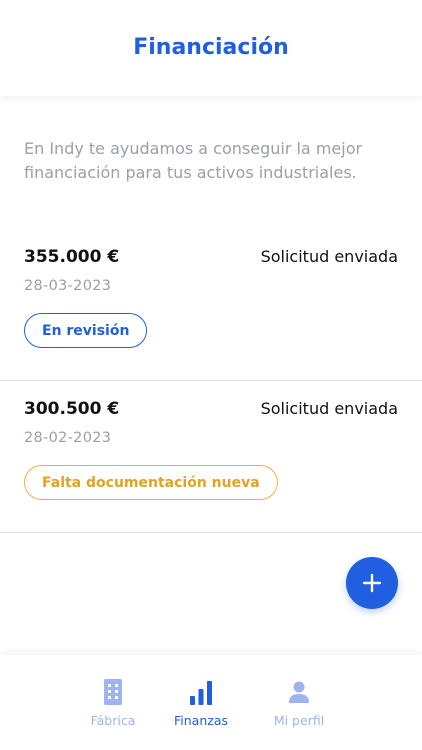 Image resolution: width=422 pixels, height=750 pixels. Describe the element at coordinates (113, 692) in the screenshot. I see `building-icon` at that location.